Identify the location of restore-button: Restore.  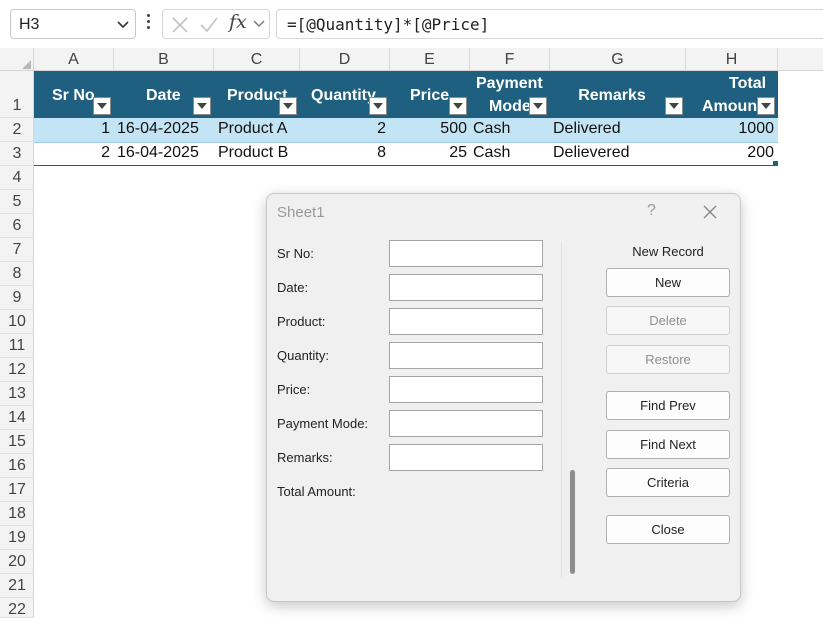
(668, 359).